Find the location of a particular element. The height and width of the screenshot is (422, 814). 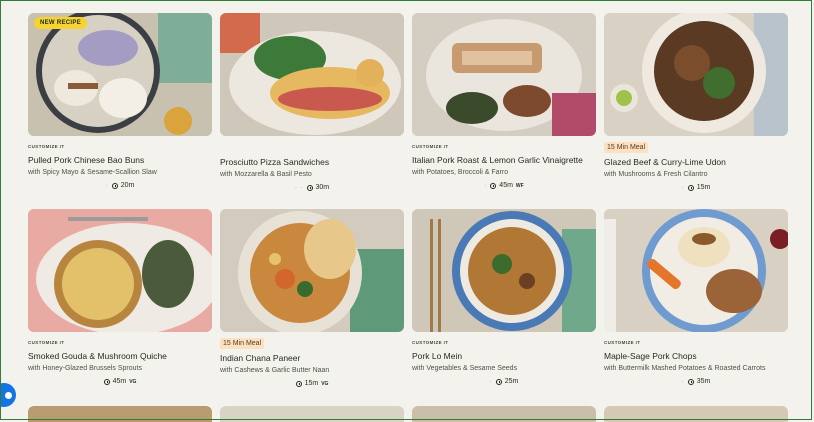

recipe-image: NEW RECIPE is located at coordinates (120, 74).